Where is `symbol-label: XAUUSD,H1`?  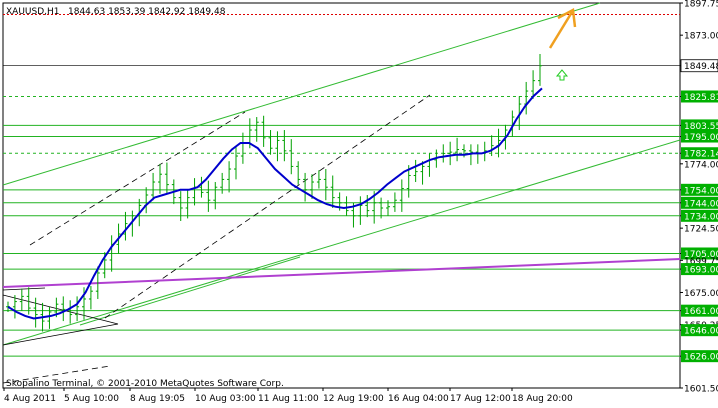 symbol-label: XAUUSD,H1 is located at coordinates (33, 12).